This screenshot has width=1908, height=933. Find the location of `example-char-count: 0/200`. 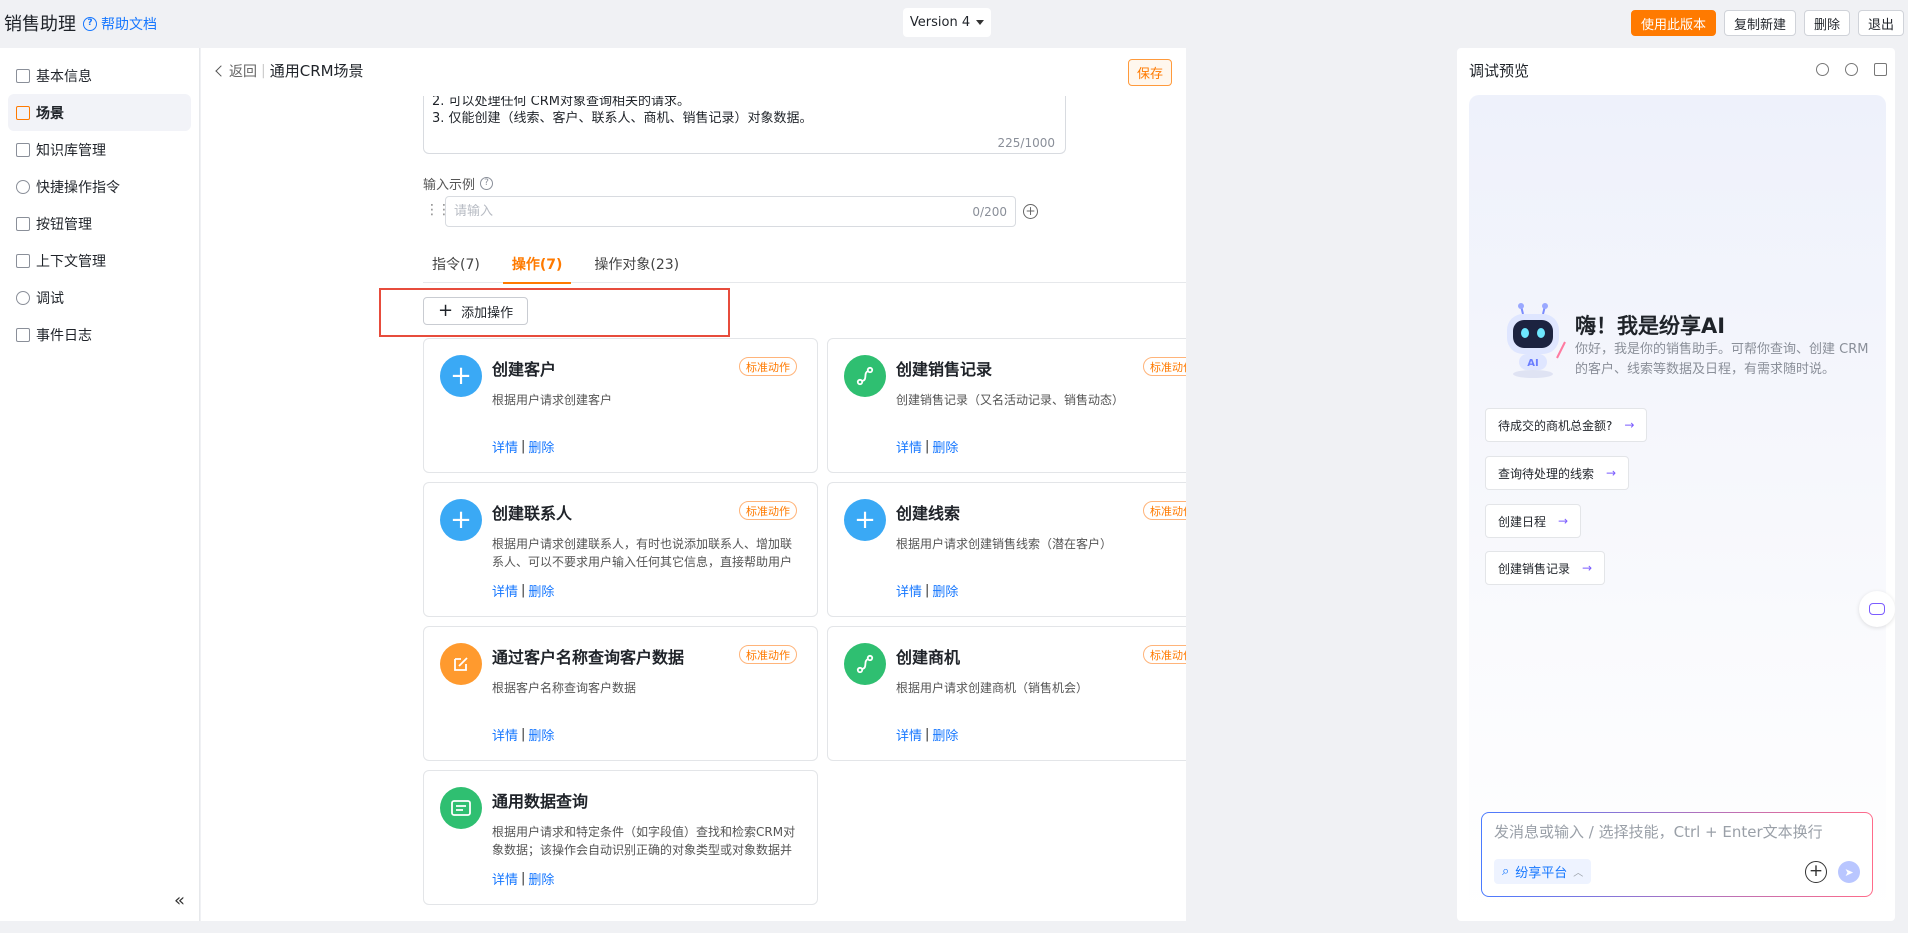

example-char-count: 0/200 is located at coordinates (989, 211).